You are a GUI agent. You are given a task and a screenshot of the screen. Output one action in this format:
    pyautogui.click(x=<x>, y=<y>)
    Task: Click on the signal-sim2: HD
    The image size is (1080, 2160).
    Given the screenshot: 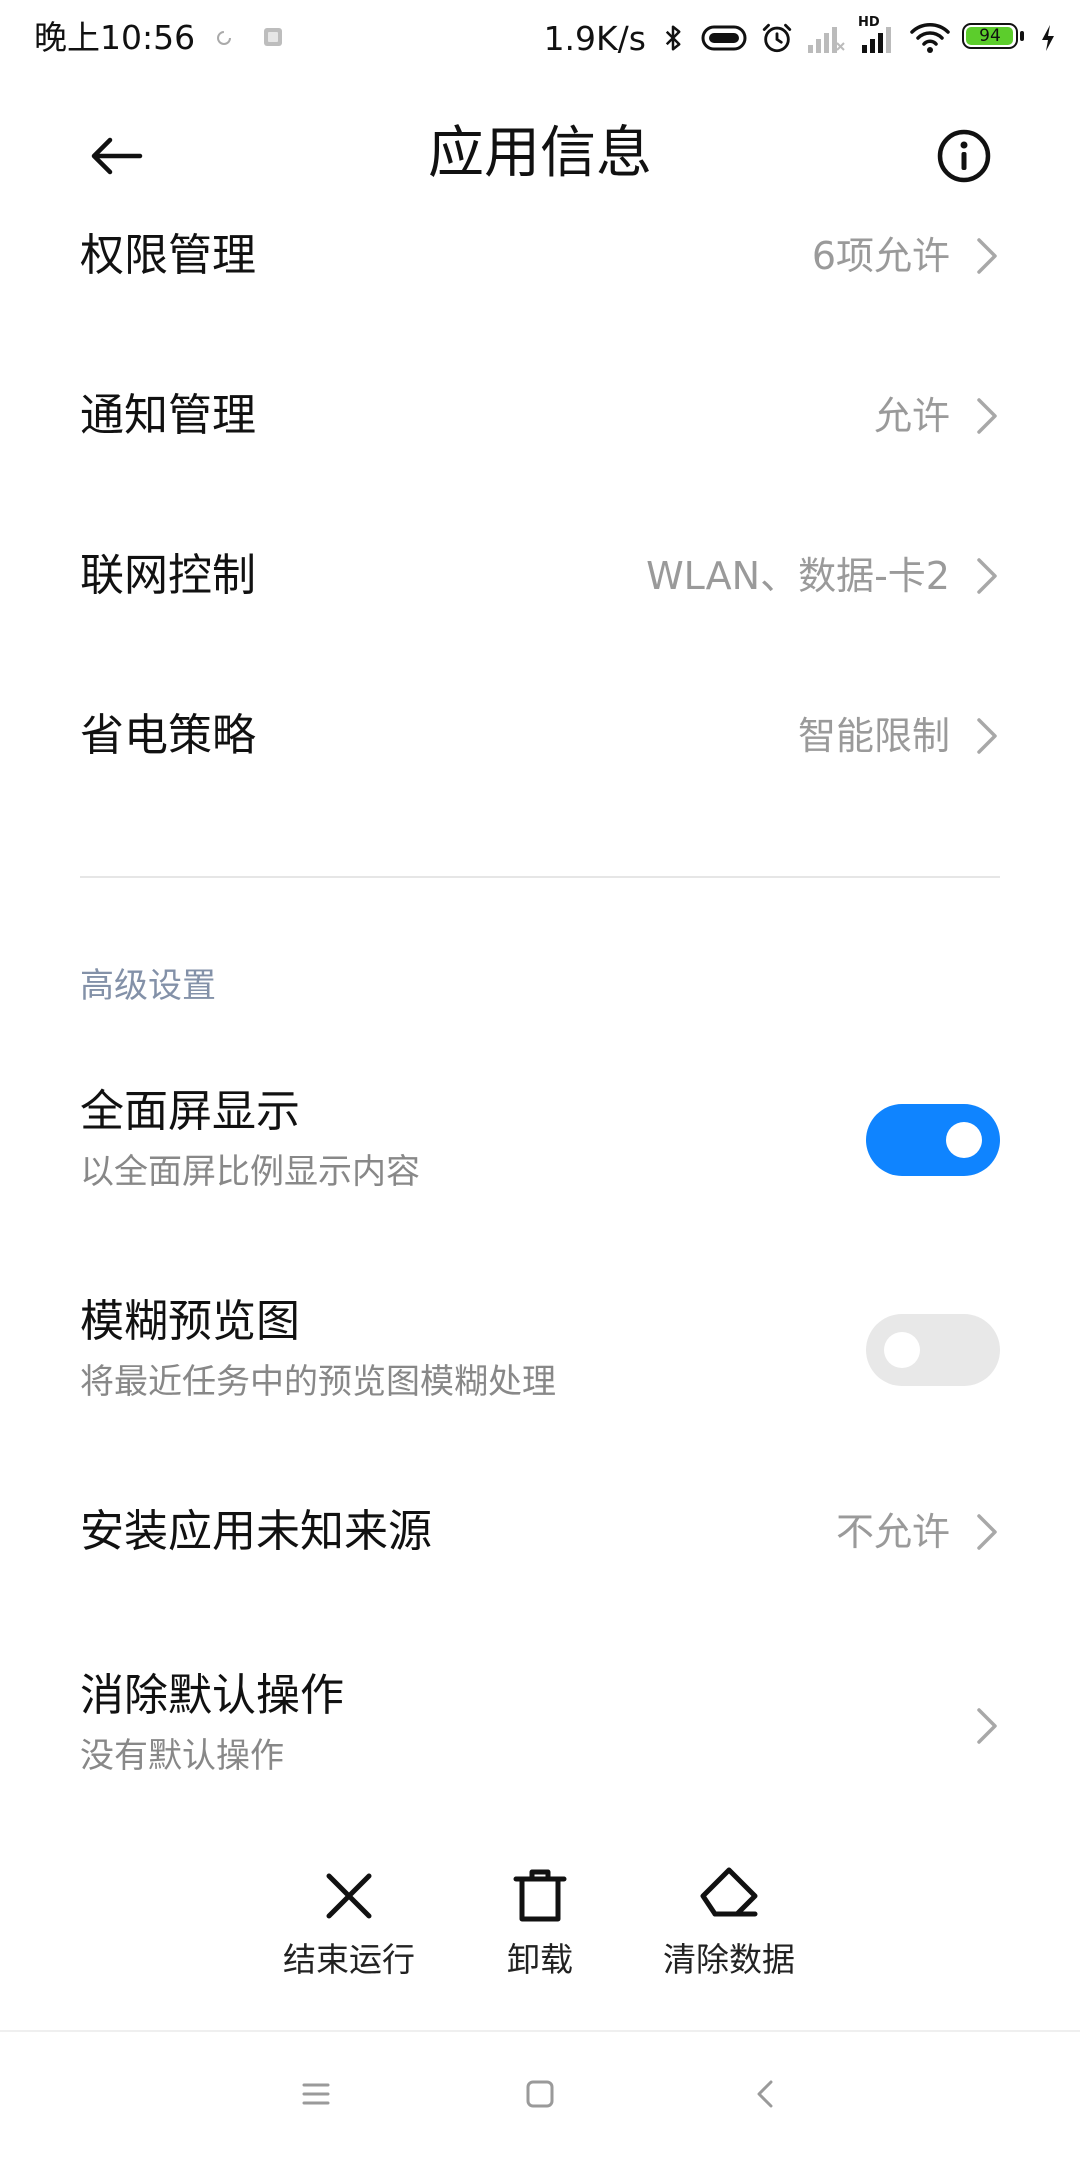 What is the action you would take?
    pyautogui.click(x=878, y=35)
    